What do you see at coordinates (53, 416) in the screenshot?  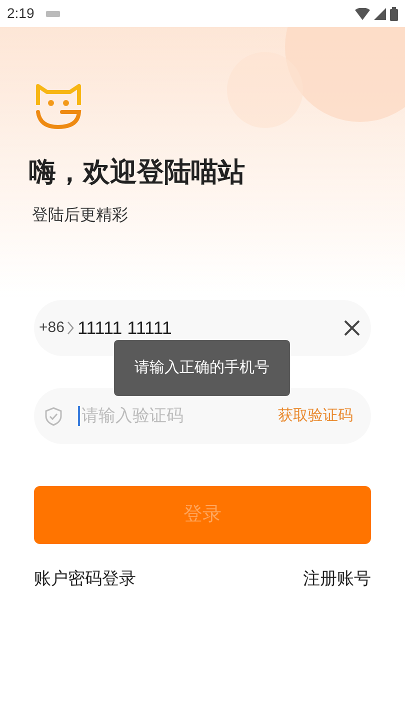 I see `shield-icon` at bounding box center [53, 416].